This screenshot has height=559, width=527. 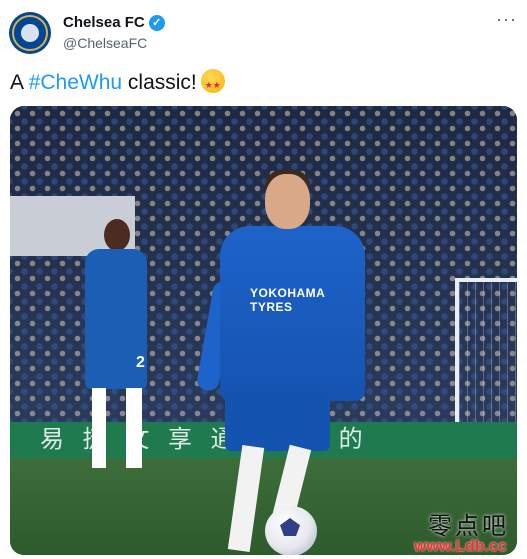 What do you see at coordinates (104, 22) in the screenshot?
I see `account-name: Chelsea FC` at bounding box center [104, 22].